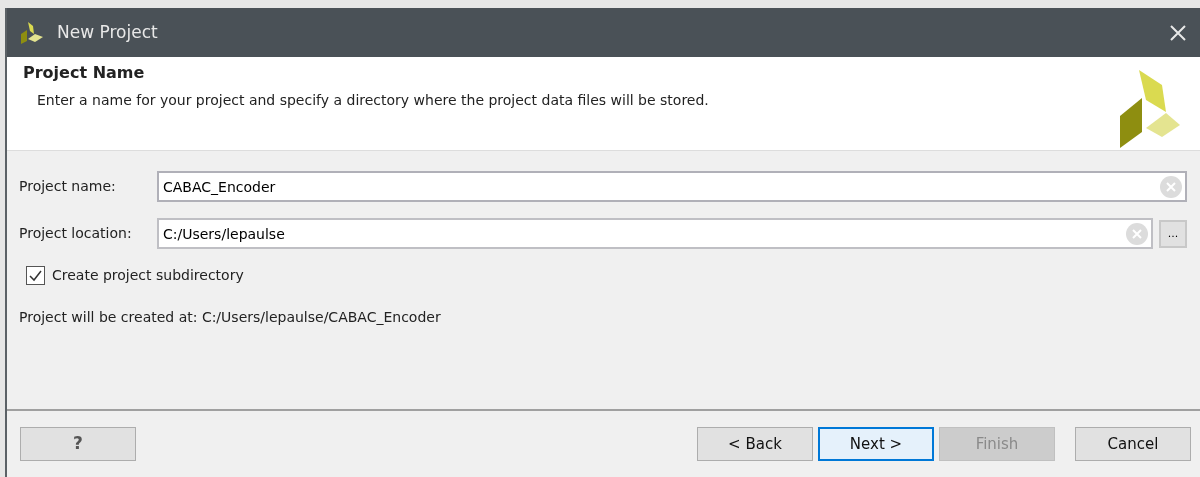 The height and width of the screenshot is (477, 1200). What do you see at coordinates (1178, 32) in the screenshot?
I see `close-icon` at bounding box center [1178, 32].